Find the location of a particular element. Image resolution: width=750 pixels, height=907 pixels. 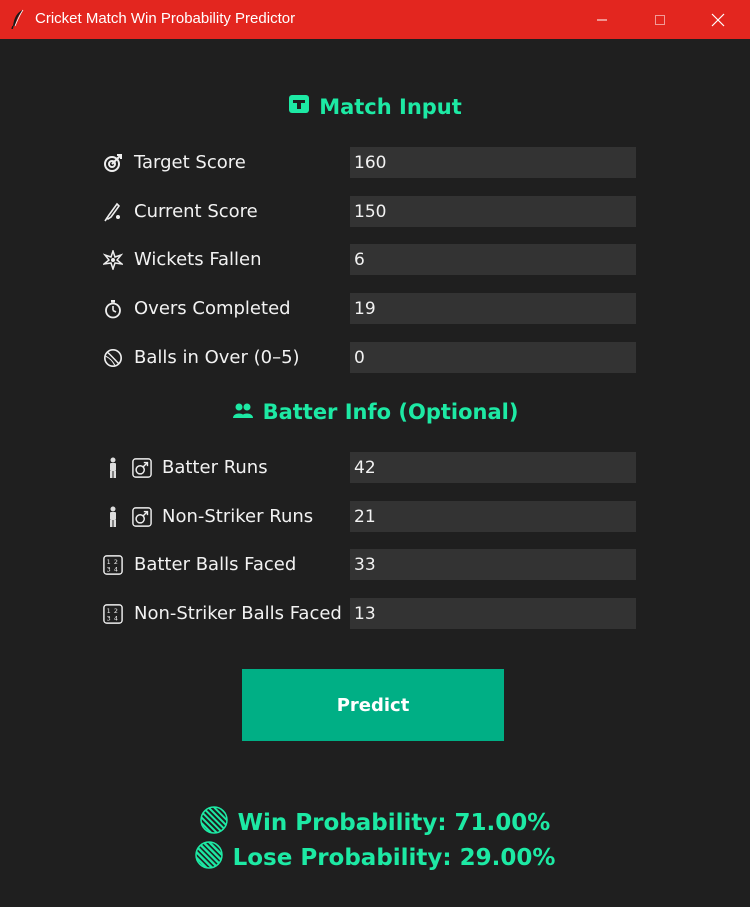

current-score-row: Current Score is located at coordinates (373, 212).